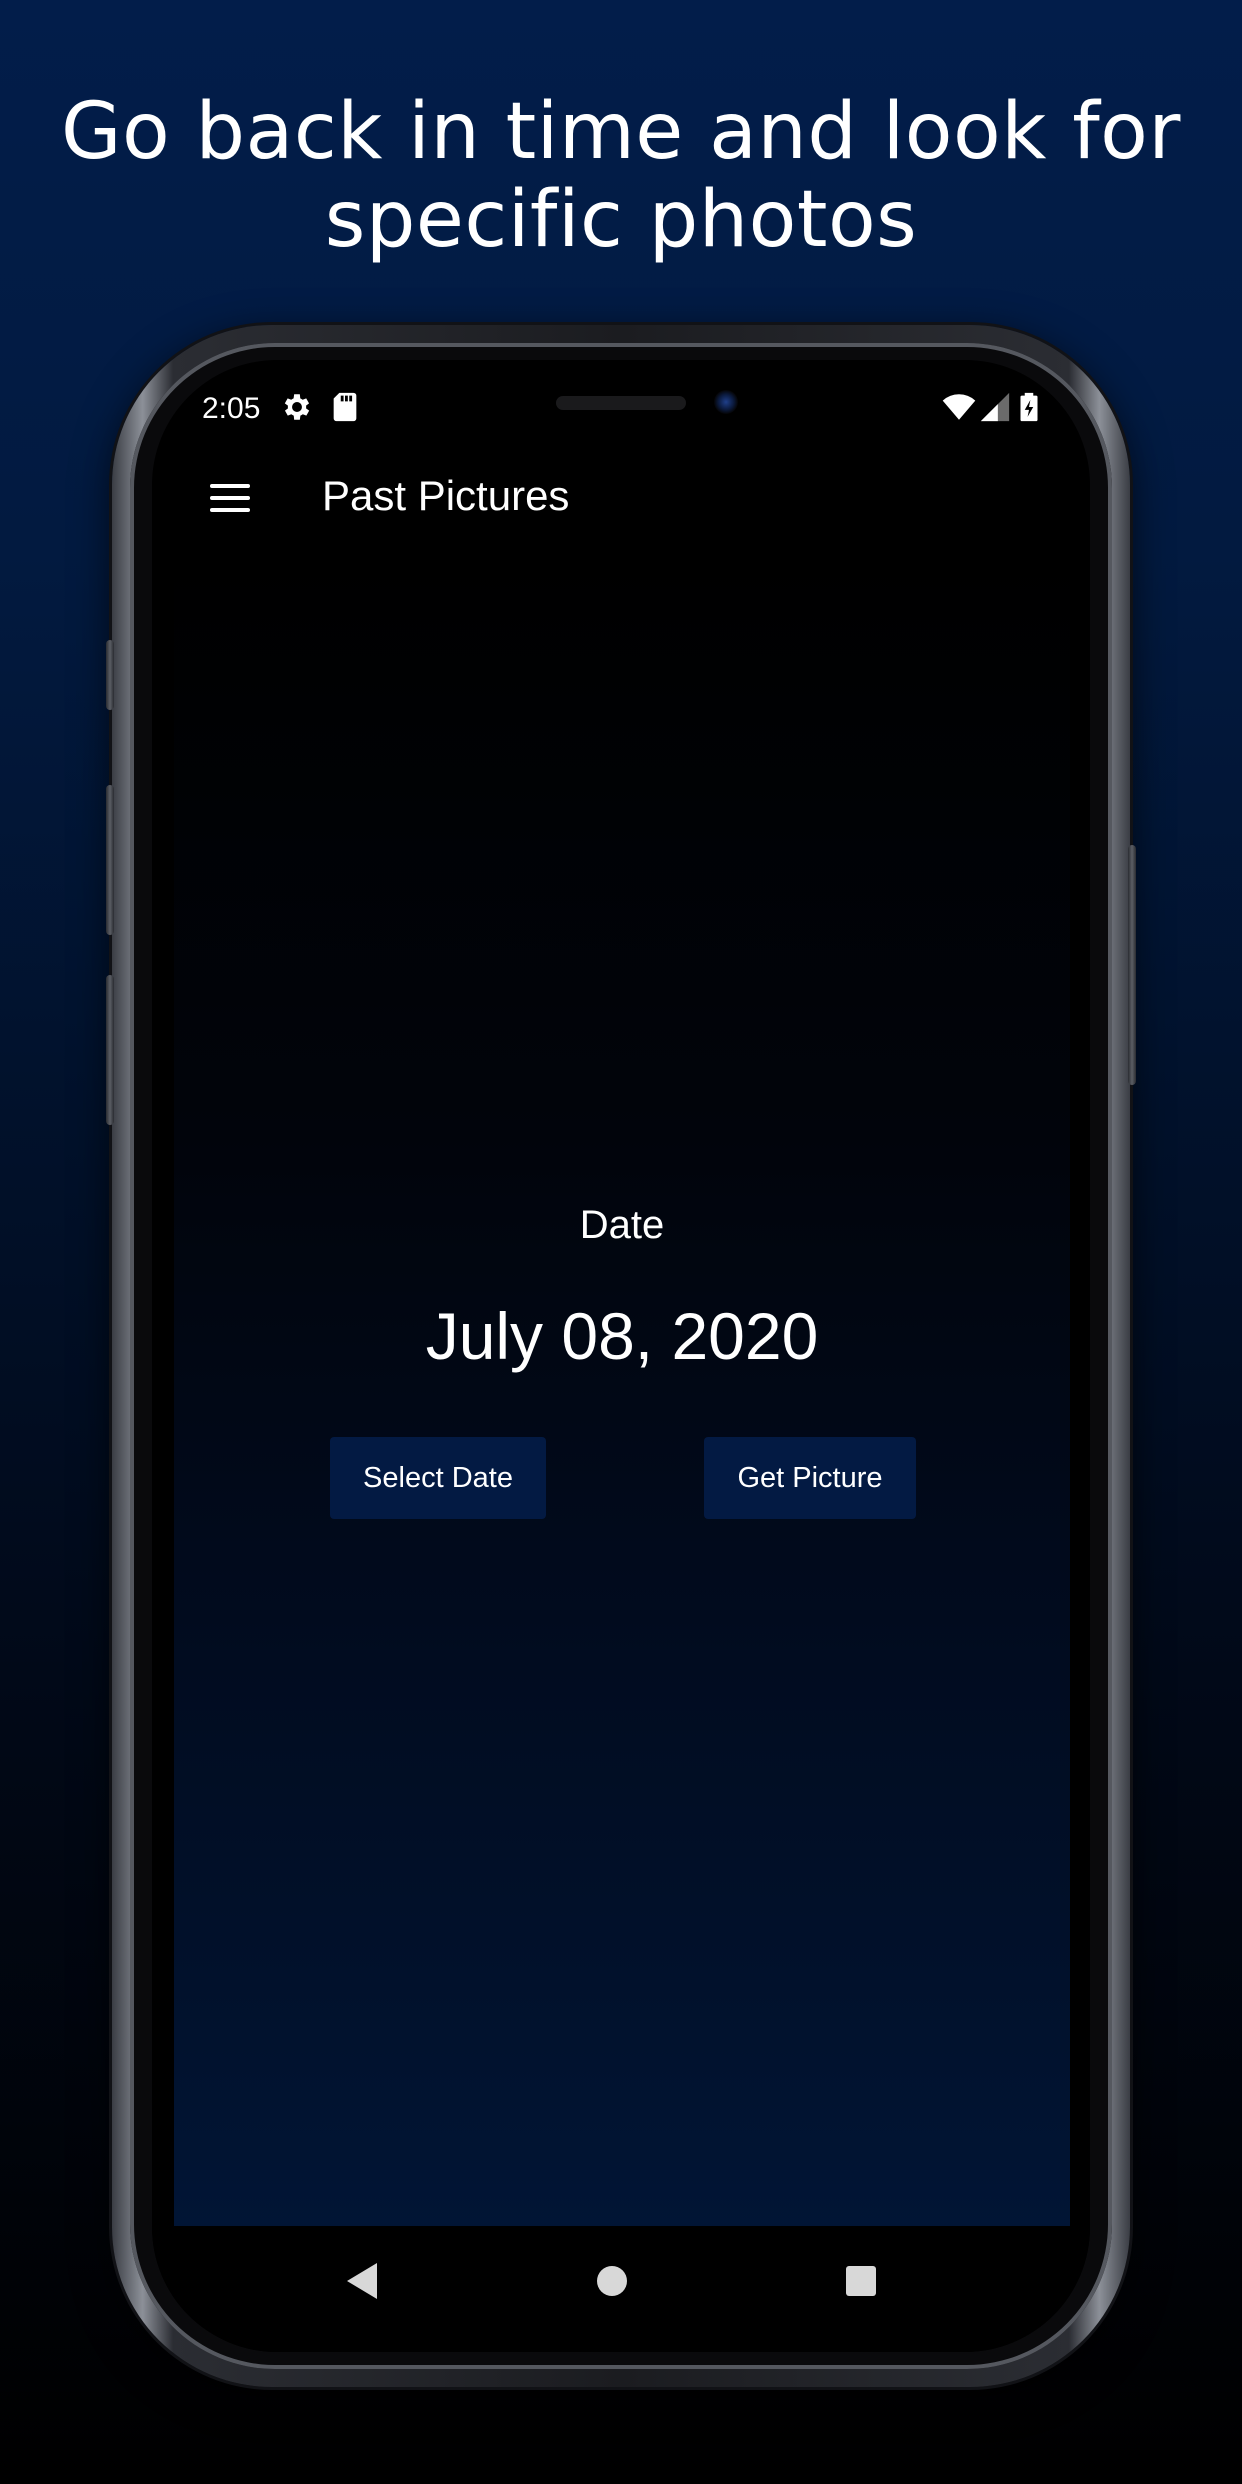  What do you see at coordinates (621, 220) in the screenshot?
I see `promo-headline-line-2: specific photos` at bounding box center [621, 220].